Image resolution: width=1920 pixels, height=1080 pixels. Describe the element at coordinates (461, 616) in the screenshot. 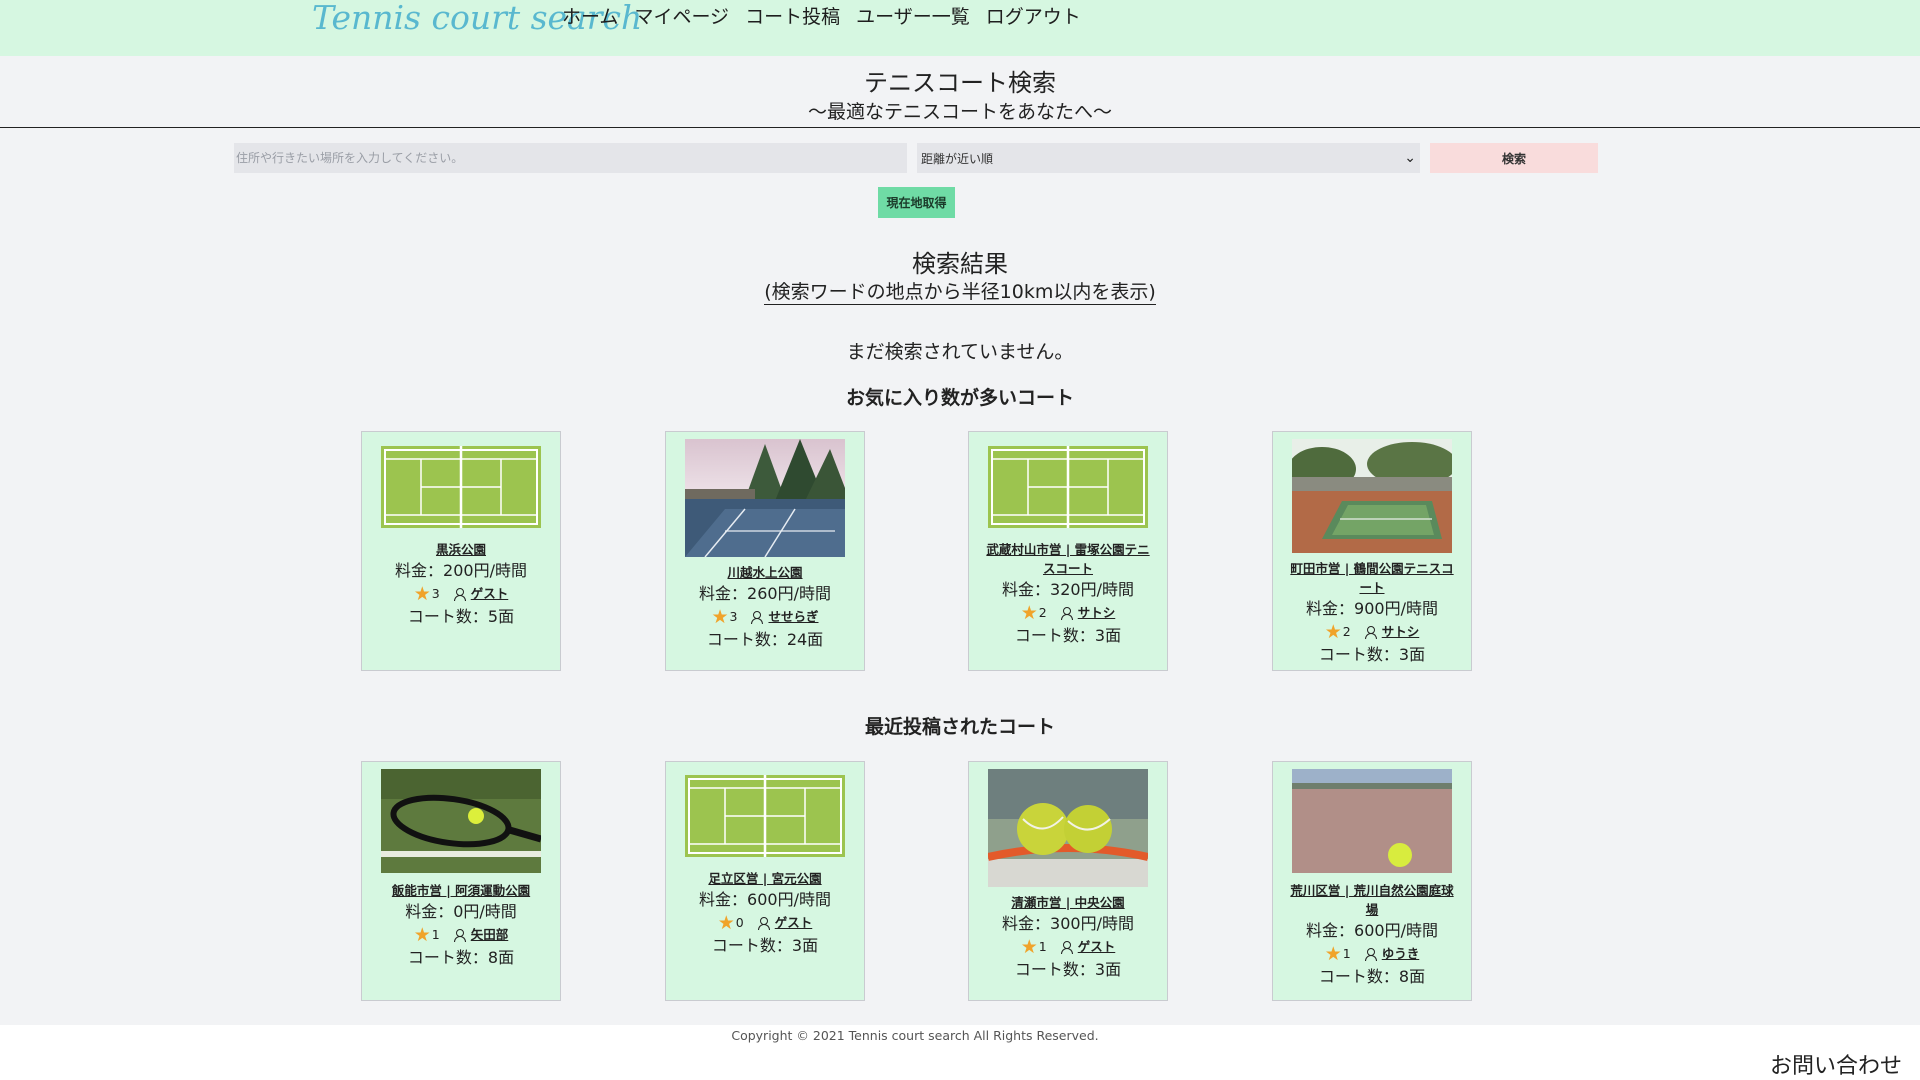

I see `court-count: コート数：5面` at that location.